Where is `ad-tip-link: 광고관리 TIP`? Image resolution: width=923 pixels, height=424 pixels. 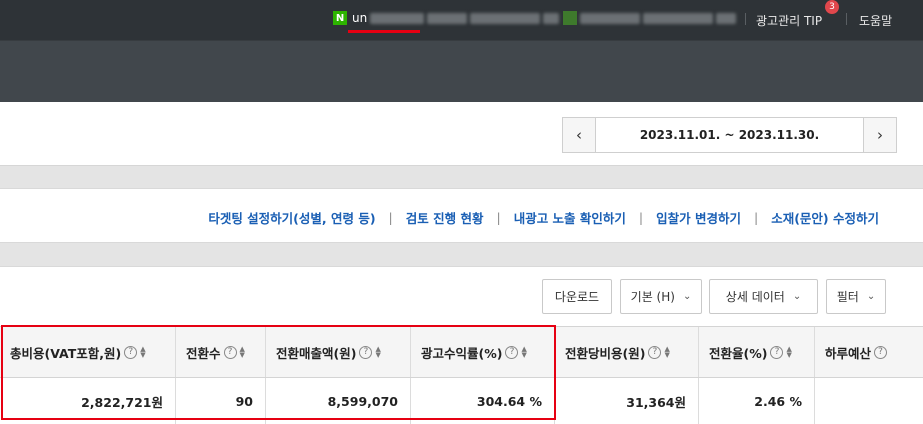 ad-tip-link: 광고관리 TIP is located at coordinates (789, 20).